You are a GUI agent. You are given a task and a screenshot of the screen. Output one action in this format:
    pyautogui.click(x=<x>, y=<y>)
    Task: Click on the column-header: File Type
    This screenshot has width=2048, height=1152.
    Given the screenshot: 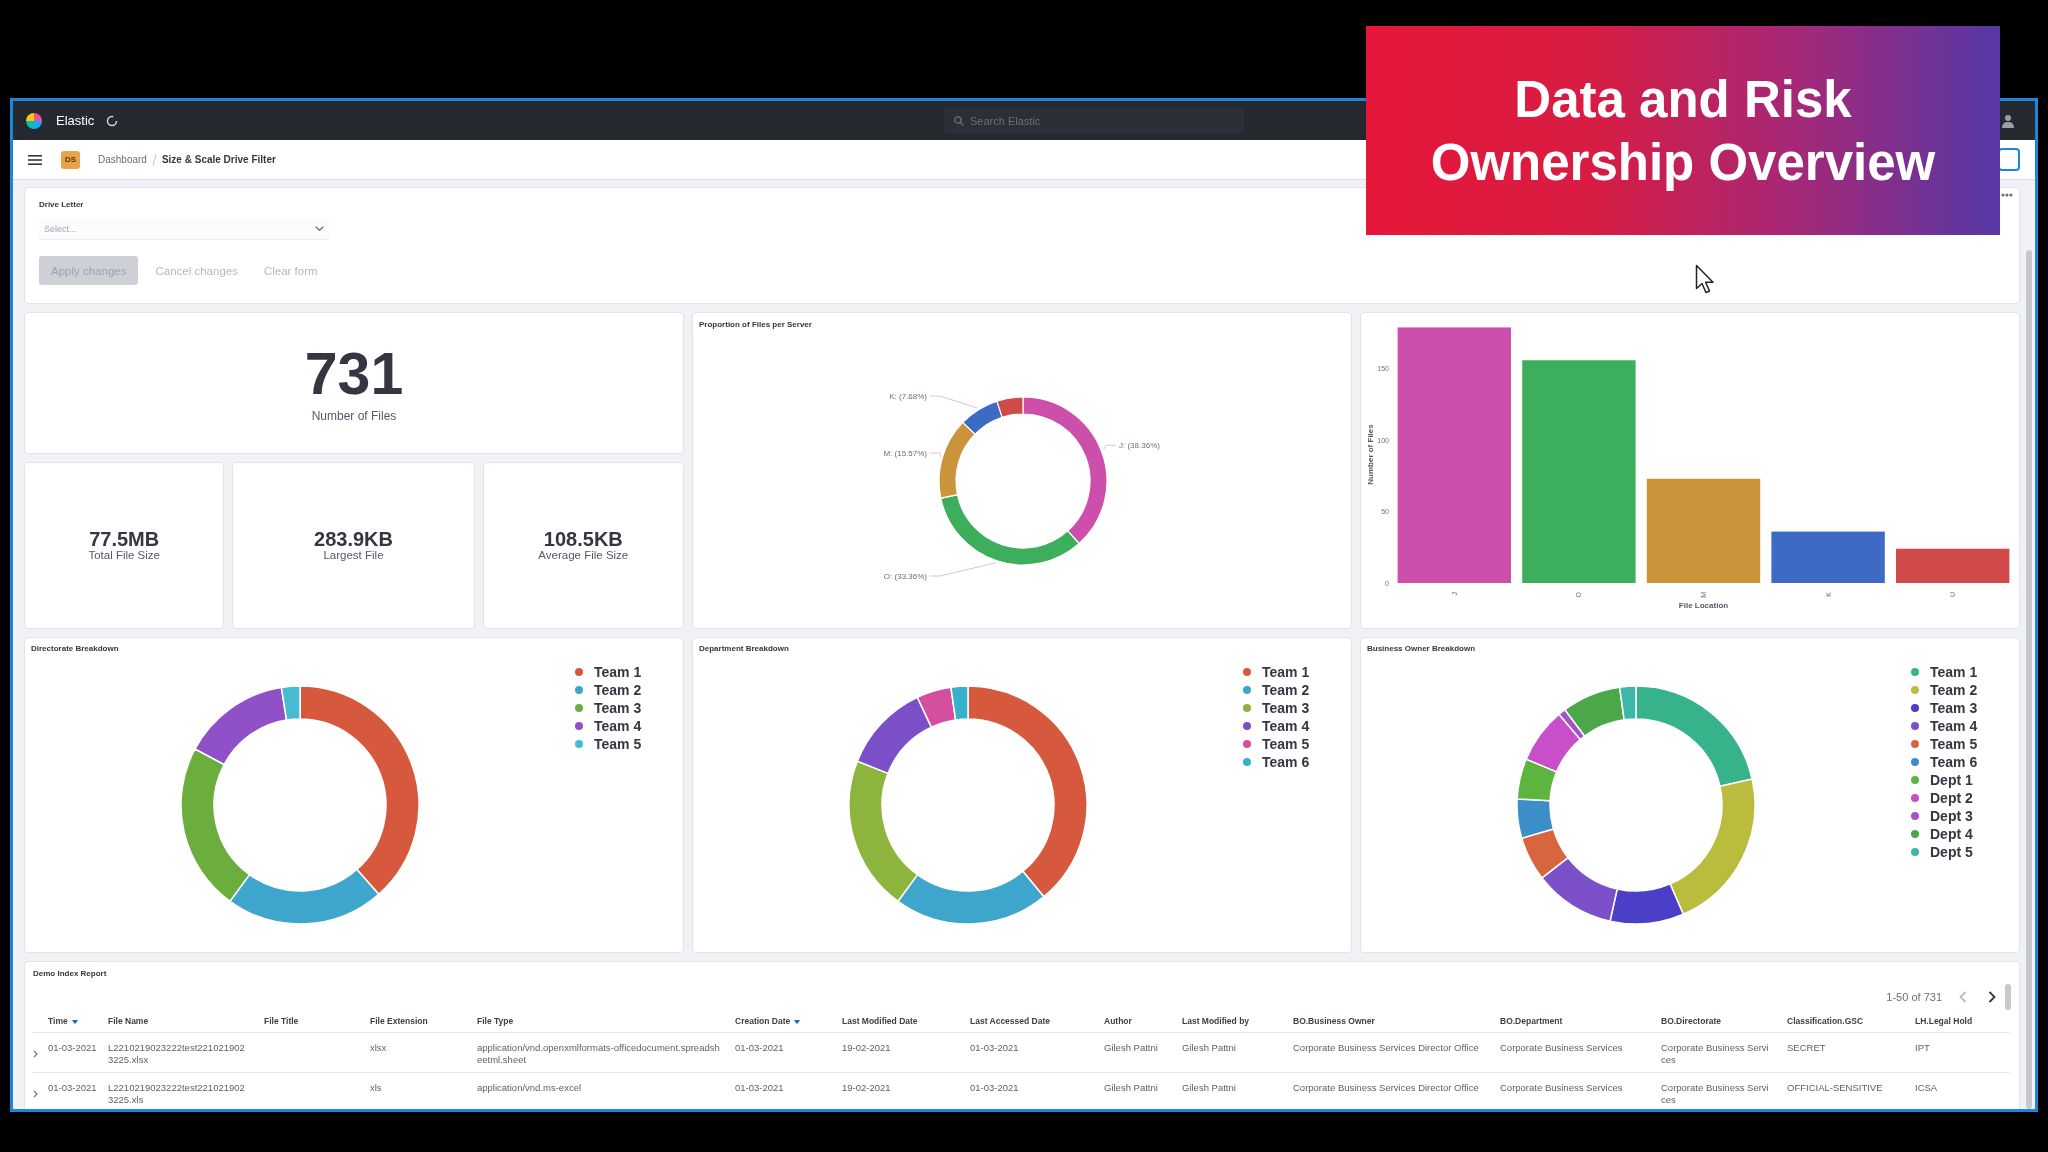 What is the action you would take?
    pyautogui.click(x=606, y=1021)
    